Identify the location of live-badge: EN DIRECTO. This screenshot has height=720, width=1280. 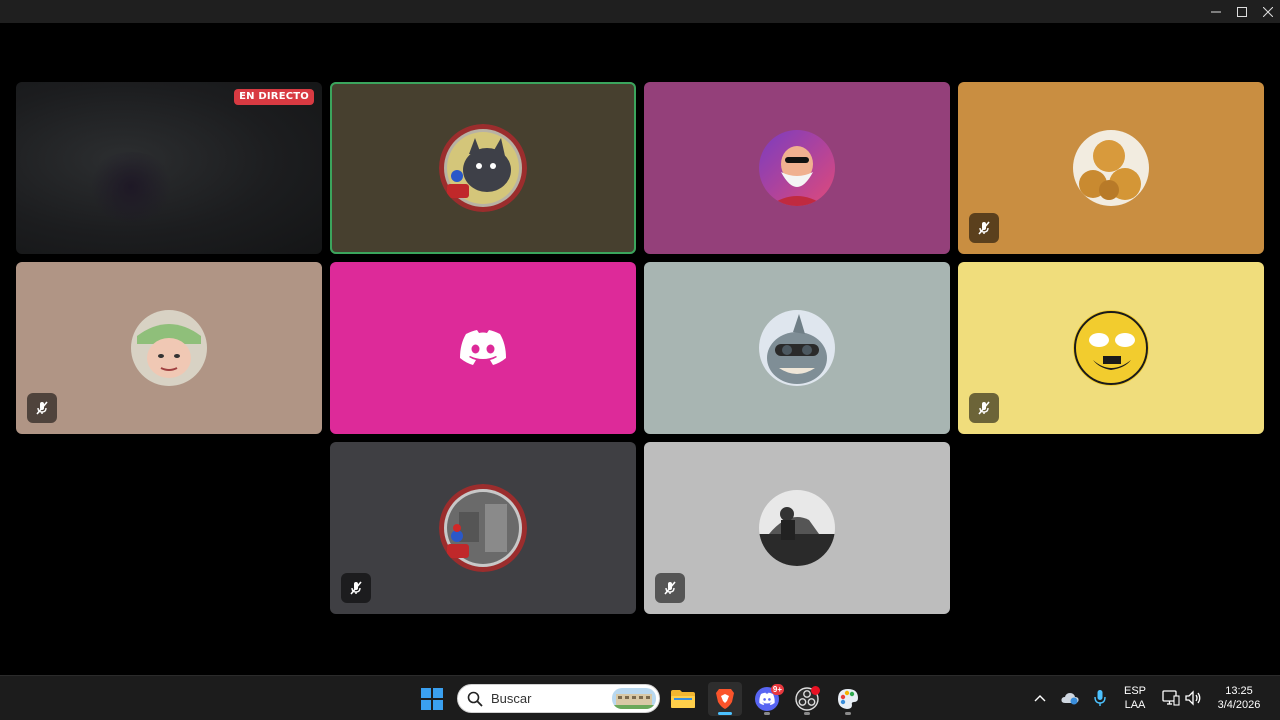
(274, 97).